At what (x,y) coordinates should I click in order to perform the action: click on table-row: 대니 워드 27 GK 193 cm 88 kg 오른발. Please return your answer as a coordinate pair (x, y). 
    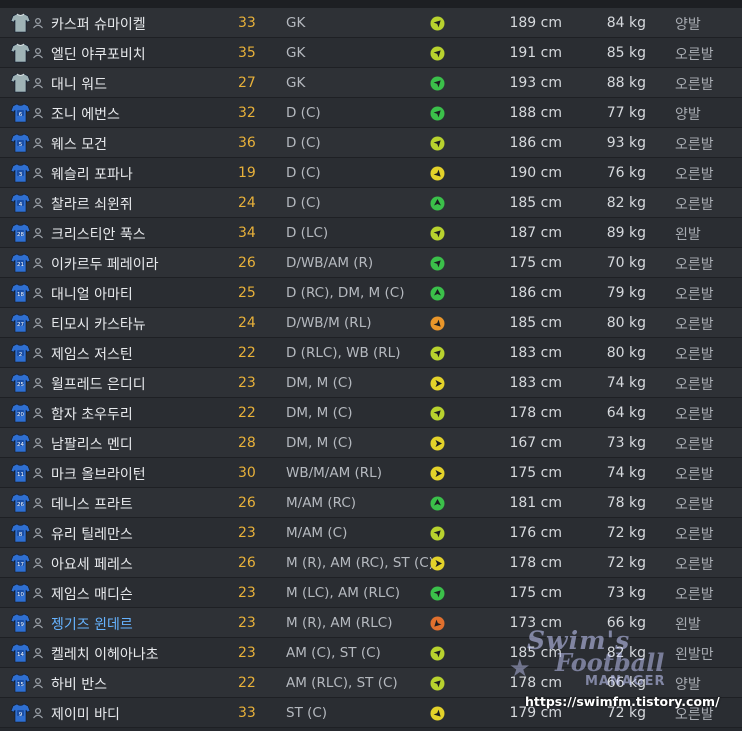
    Looking at the image, I should click on (371, 83).